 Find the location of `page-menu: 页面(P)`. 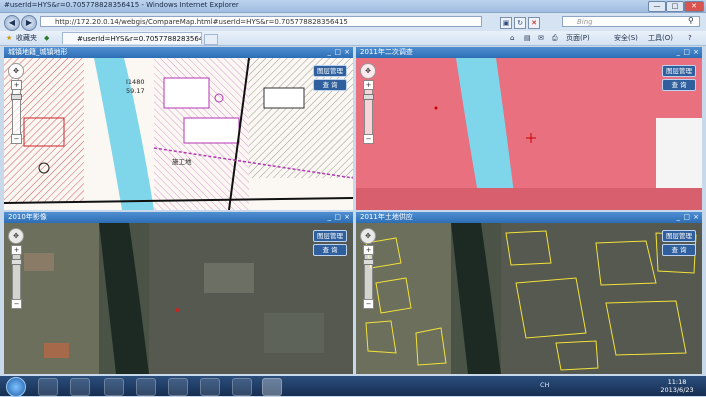

page-menu: 页面(P) is located at coordinates (578, 38).